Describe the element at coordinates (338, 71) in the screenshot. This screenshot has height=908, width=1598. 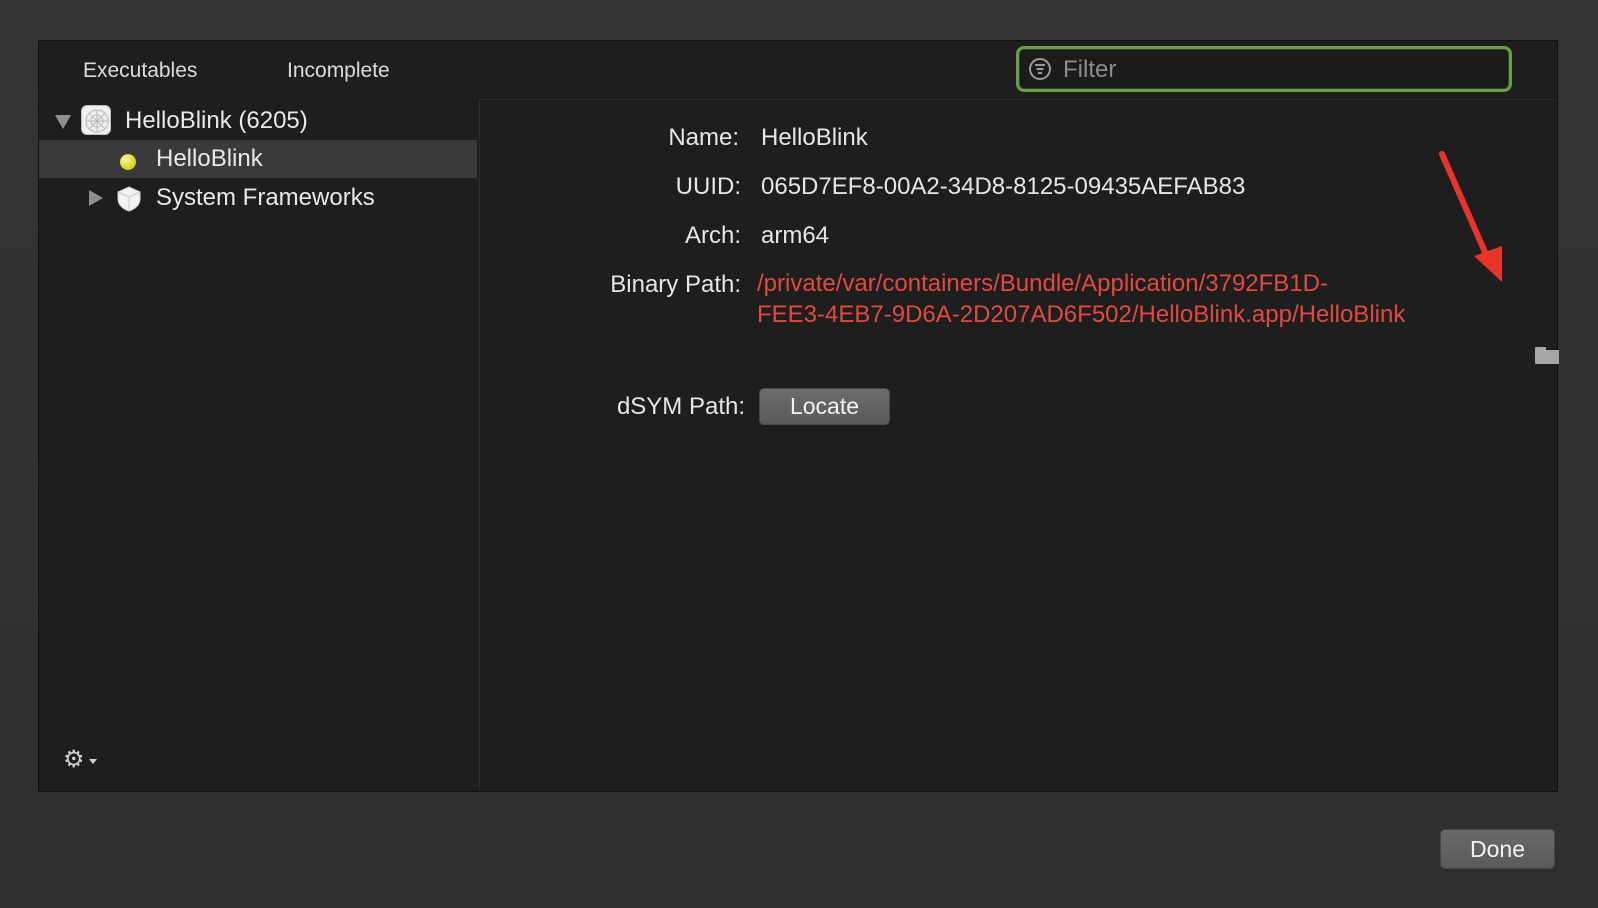
I see `tab-incomplete: Incomplete` at that location.